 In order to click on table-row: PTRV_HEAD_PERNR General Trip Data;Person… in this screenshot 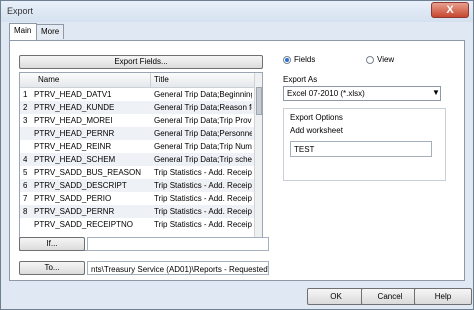, I will do `click(137, 133)`.